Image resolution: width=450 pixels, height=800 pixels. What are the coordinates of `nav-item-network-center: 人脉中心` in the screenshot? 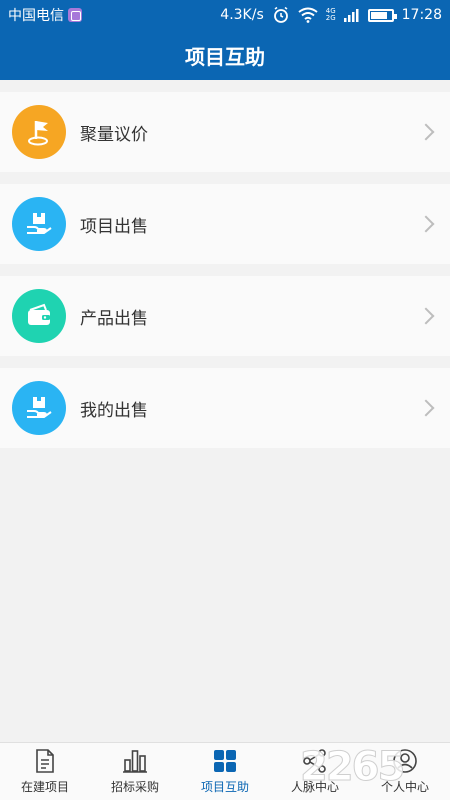 It's located at (315, 771).